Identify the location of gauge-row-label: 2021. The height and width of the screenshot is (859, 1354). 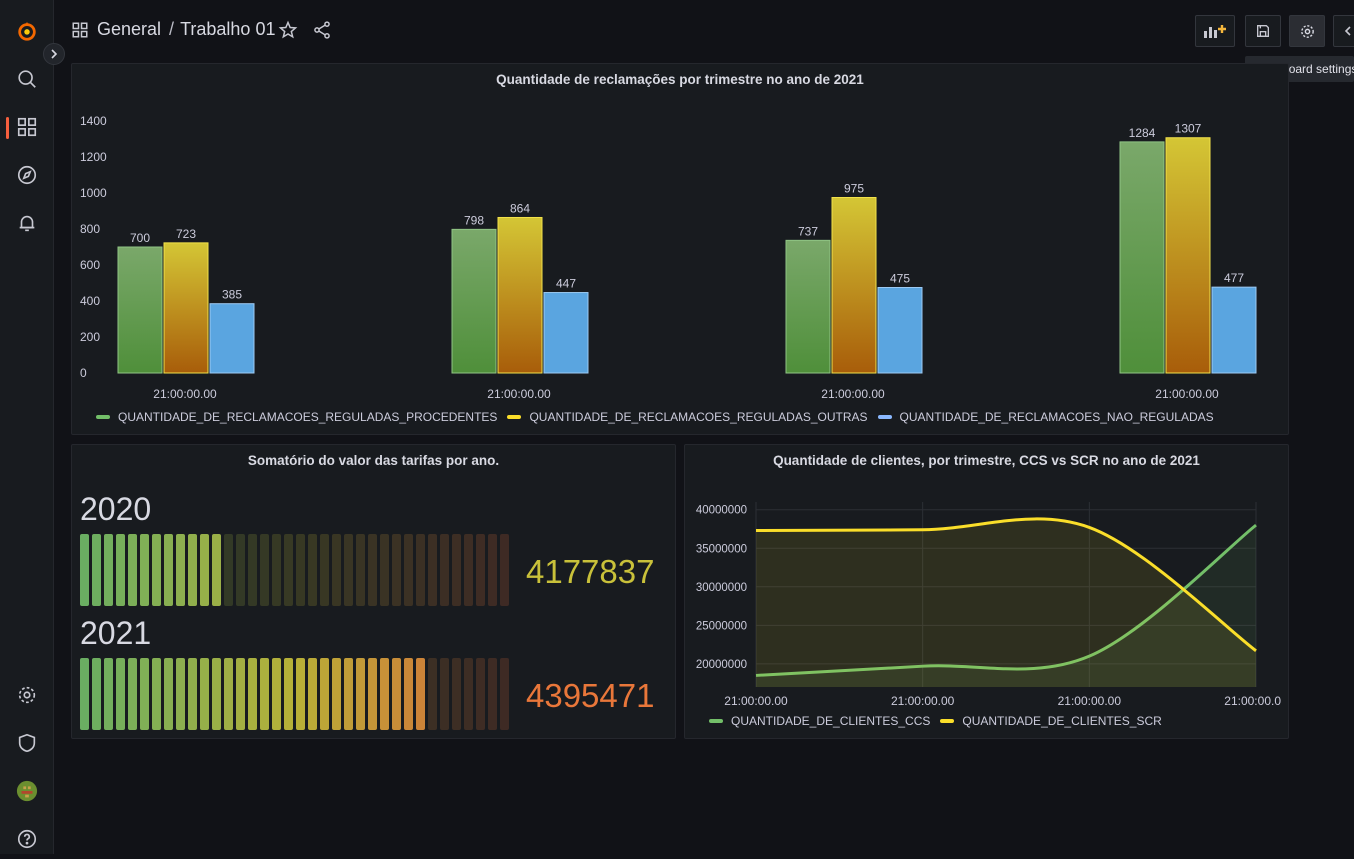
(116, 633).